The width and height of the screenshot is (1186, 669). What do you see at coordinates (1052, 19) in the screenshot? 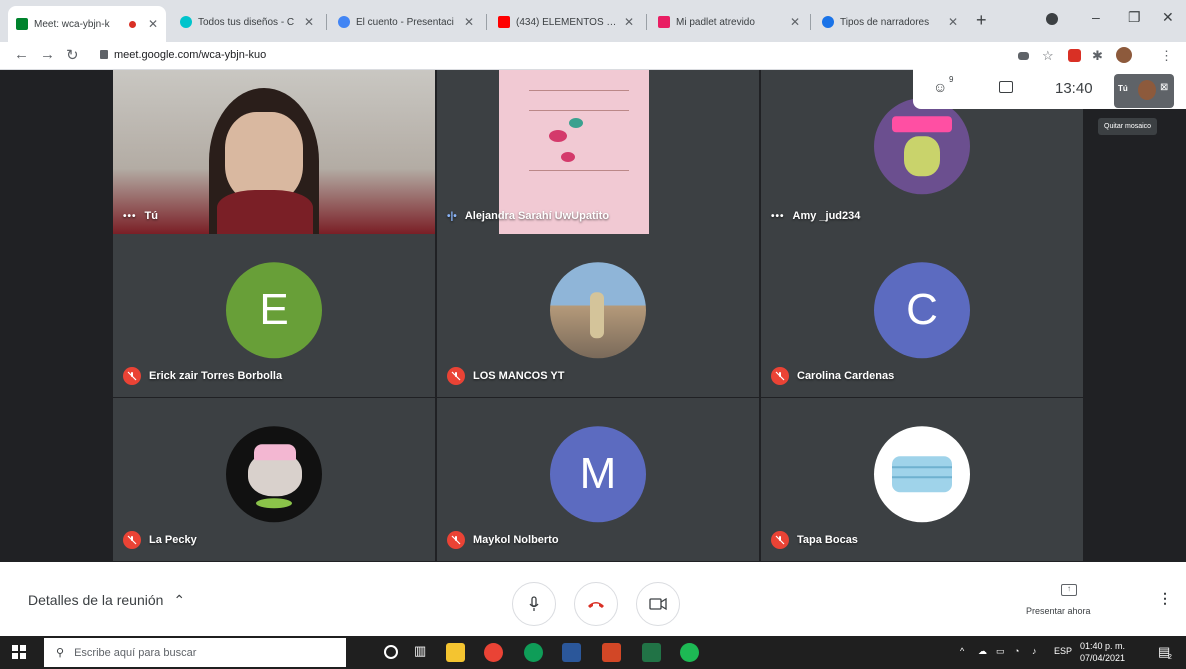
I see `profile-dot-icon` at bounding box center [1052, 19].